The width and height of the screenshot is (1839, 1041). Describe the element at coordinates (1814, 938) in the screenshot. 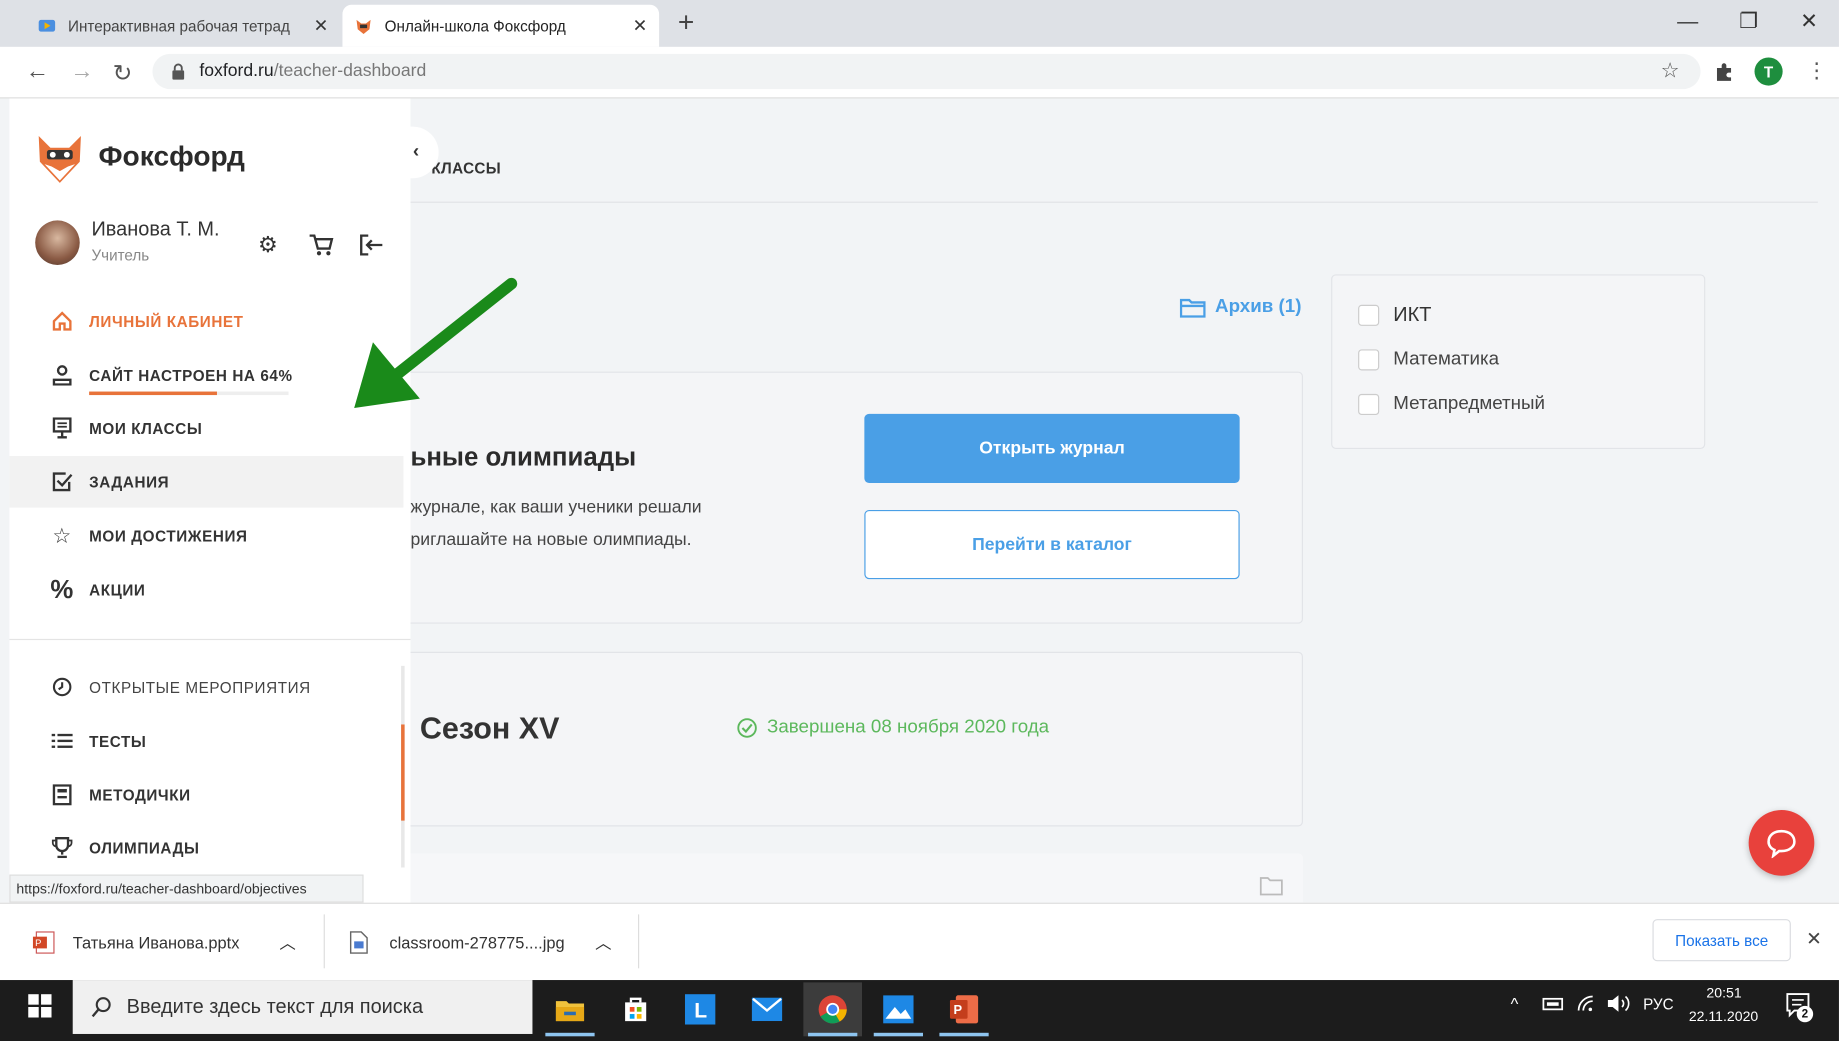

I see `close-downloads-icon: ✕` at that location.